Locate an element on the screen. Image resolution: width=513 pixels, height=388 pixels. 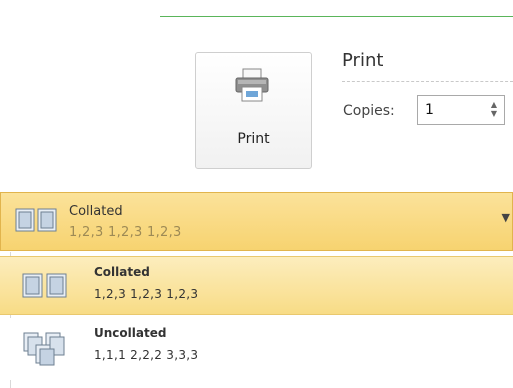
dropdown-selected-title: Collated is located at coordinates (96, 211).